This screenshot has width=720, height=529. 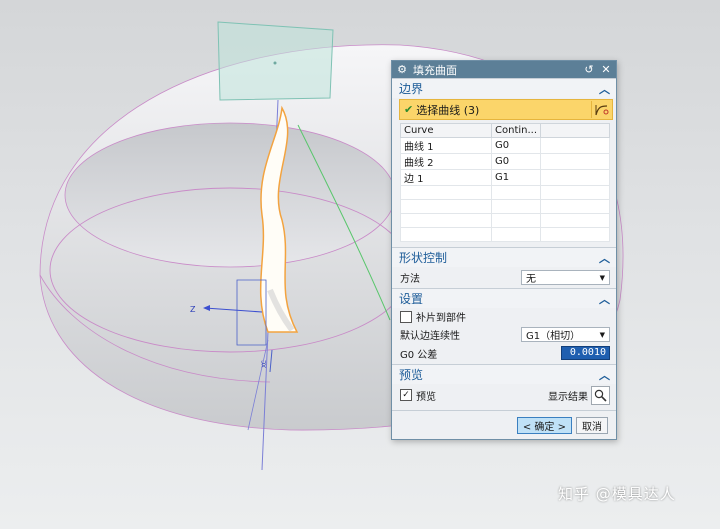 I want to click on default-continuity-dropdown: G1（相切） ▼, so click(x=565, y=334).